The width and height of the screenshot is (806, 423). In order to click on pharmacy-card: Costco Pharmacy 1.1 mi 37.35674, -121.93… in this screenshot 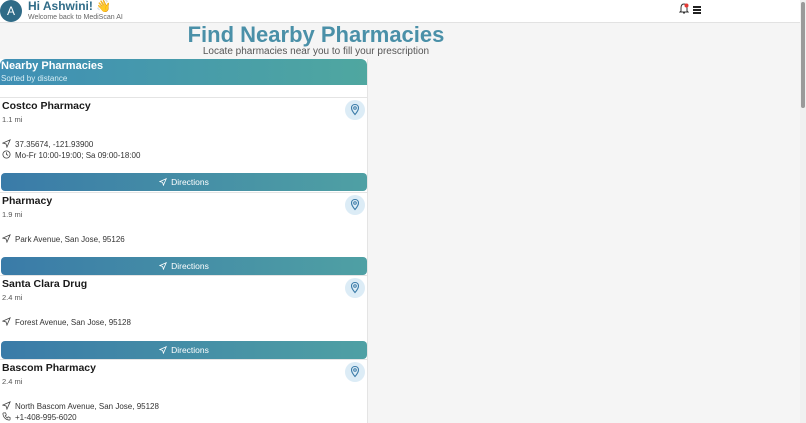, I will do `click(183, 145)`.